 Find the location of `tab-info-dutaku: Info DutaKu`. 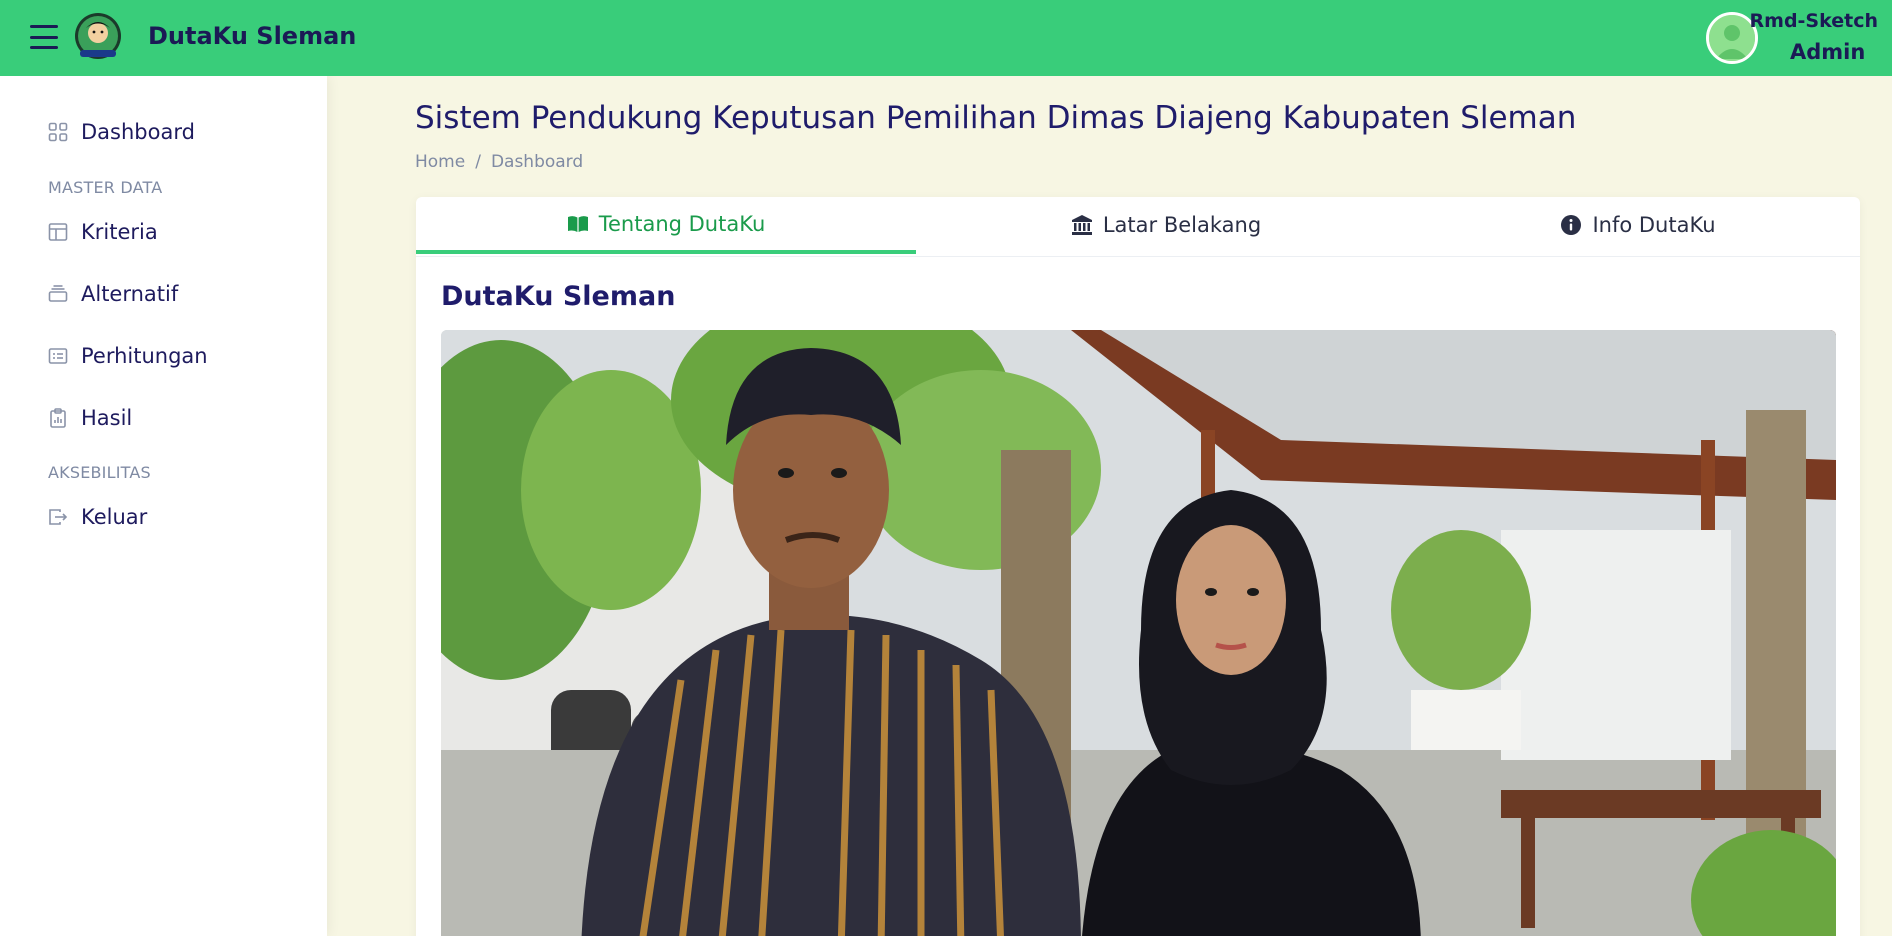

tab-info-dutaku: Info DutaKu is located at coordinates (1638, 225).